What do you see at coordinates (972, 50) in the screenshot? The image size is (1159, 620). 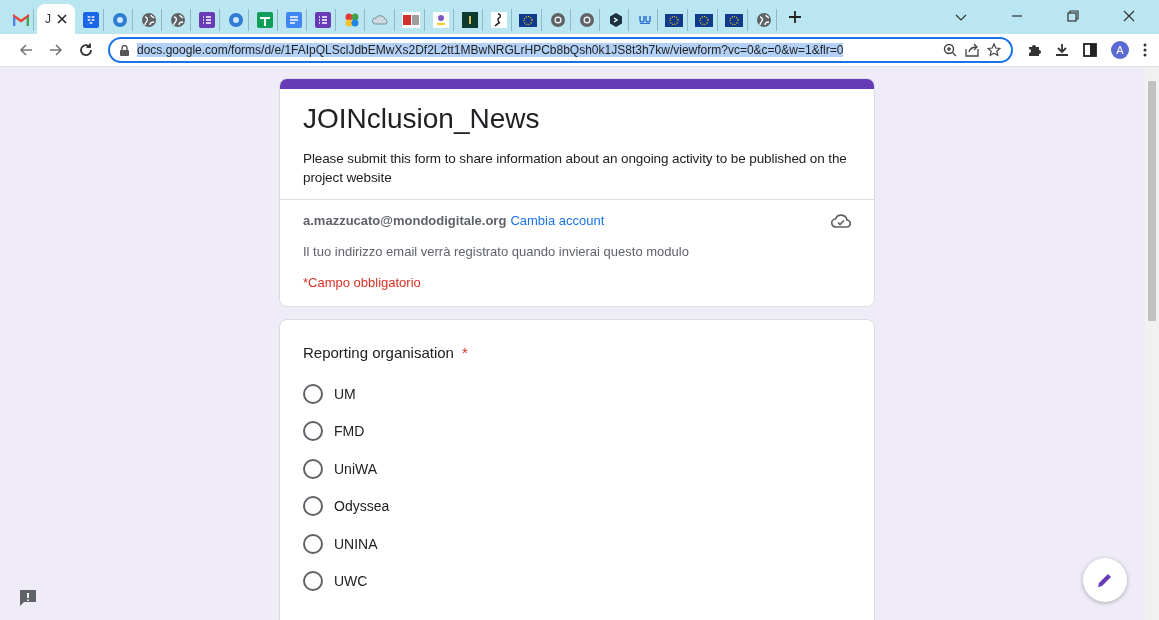 I see `share-icon` at bounding box center [972, 50].